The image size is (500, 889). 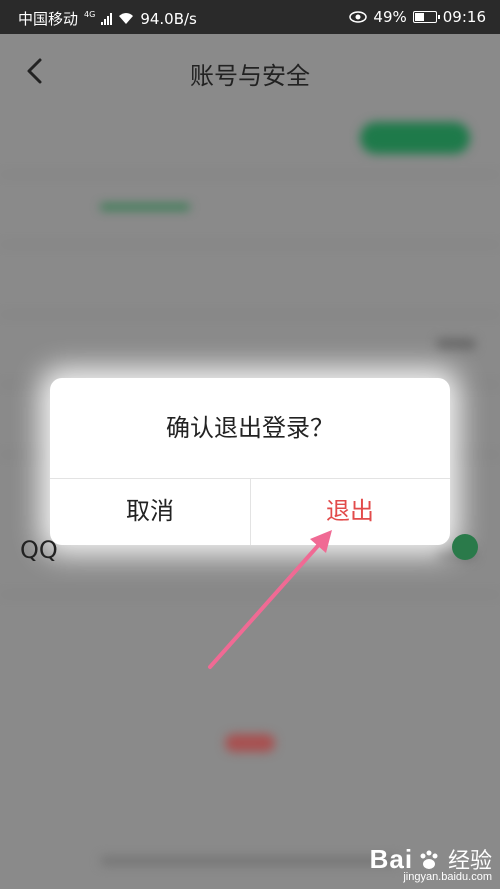 What do you see at coordinates (426, 17) in the screenshot?
I see `battery-icon` at bounding box center [426, 17].